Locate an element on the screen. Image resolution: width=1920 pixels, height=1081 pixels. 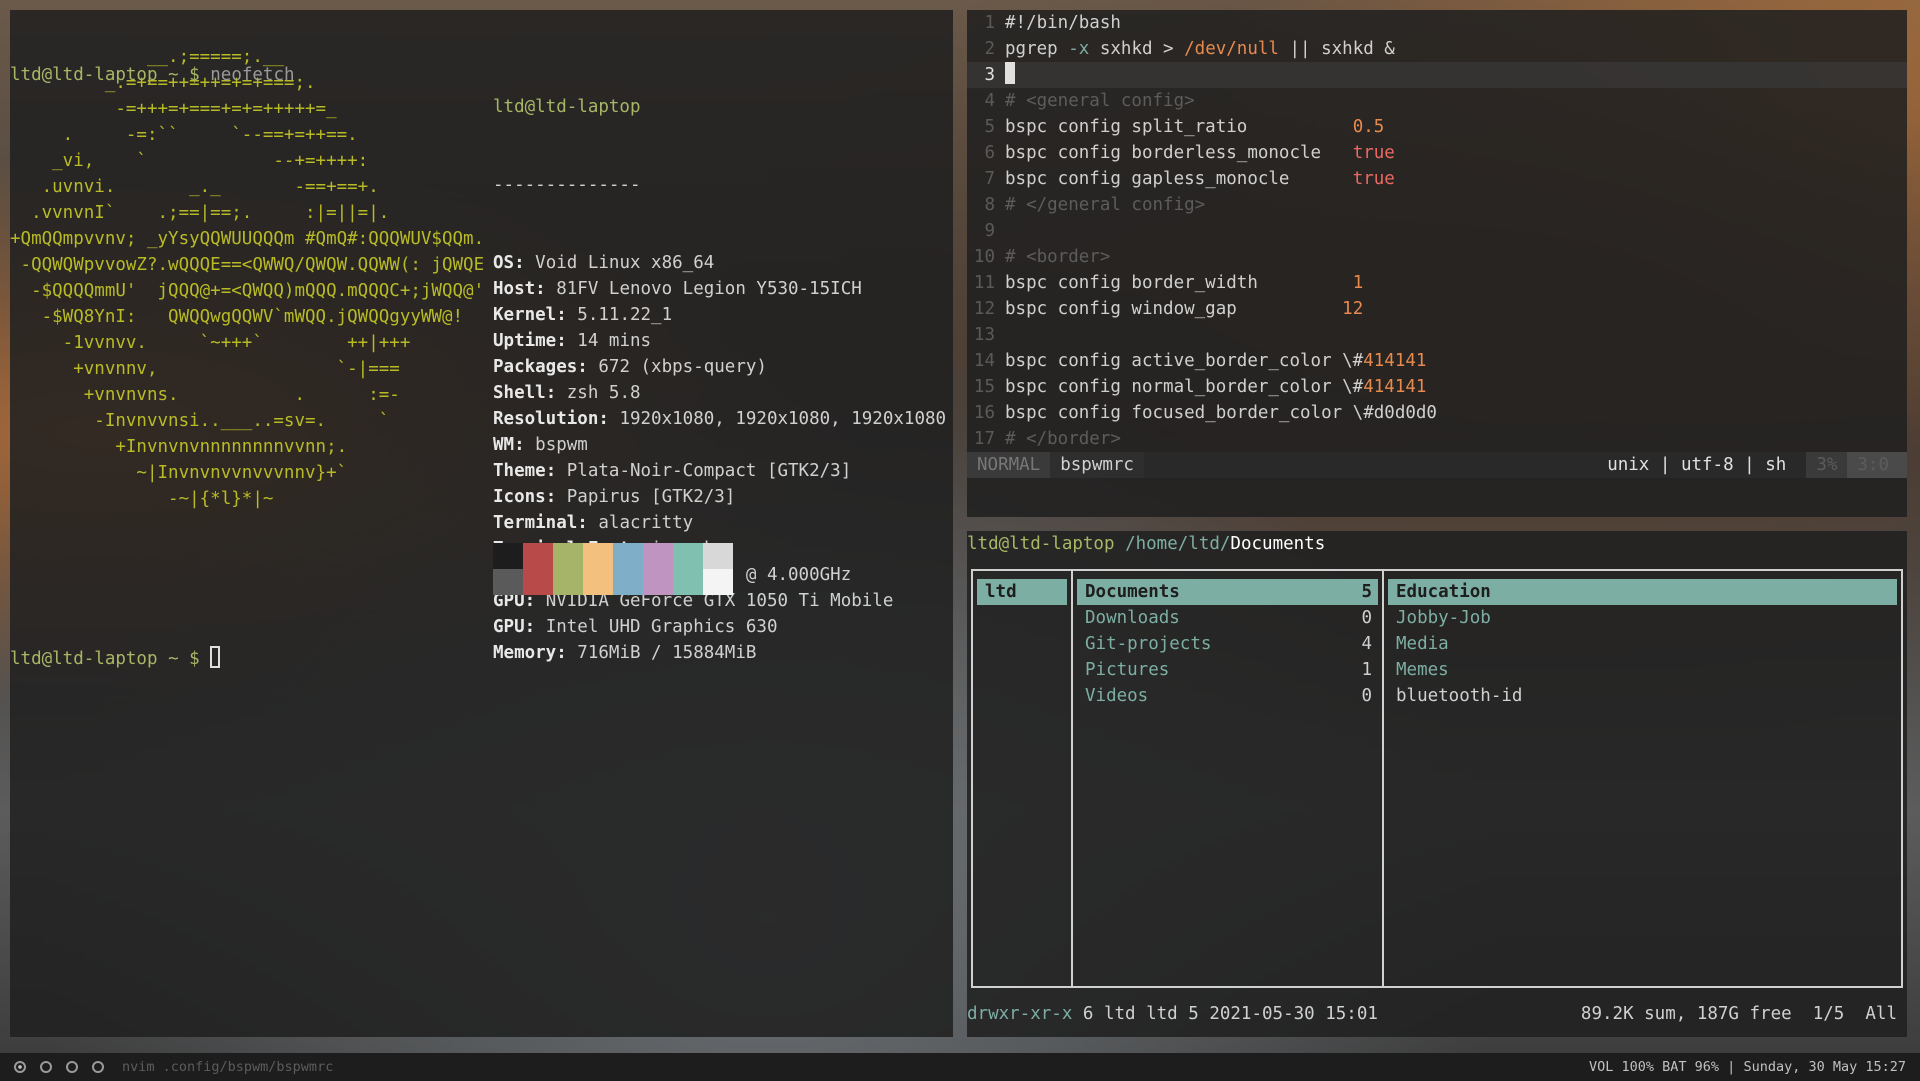
token: /dev/null is located at coordinates (1231, 49).